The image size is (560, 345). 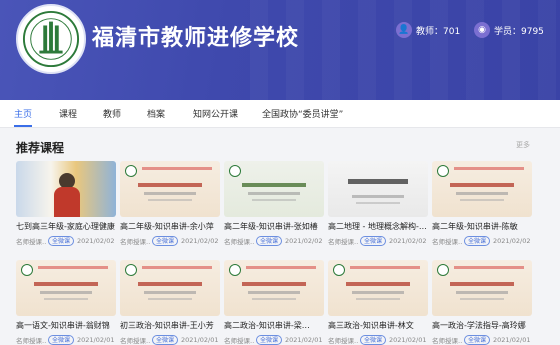 I want to click on teacher-count-label: 教师：701, so click(x=438, y=31).